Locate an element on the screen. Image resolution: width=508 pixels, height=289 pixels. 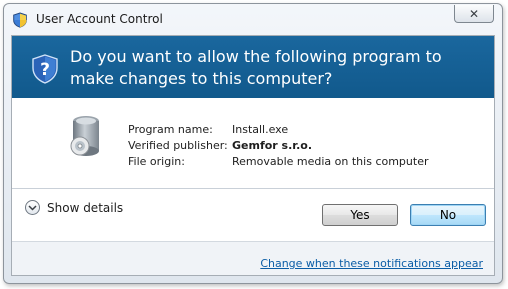
change-notifications-link: Change when these notifications appear is located at coordinates (371, 263).